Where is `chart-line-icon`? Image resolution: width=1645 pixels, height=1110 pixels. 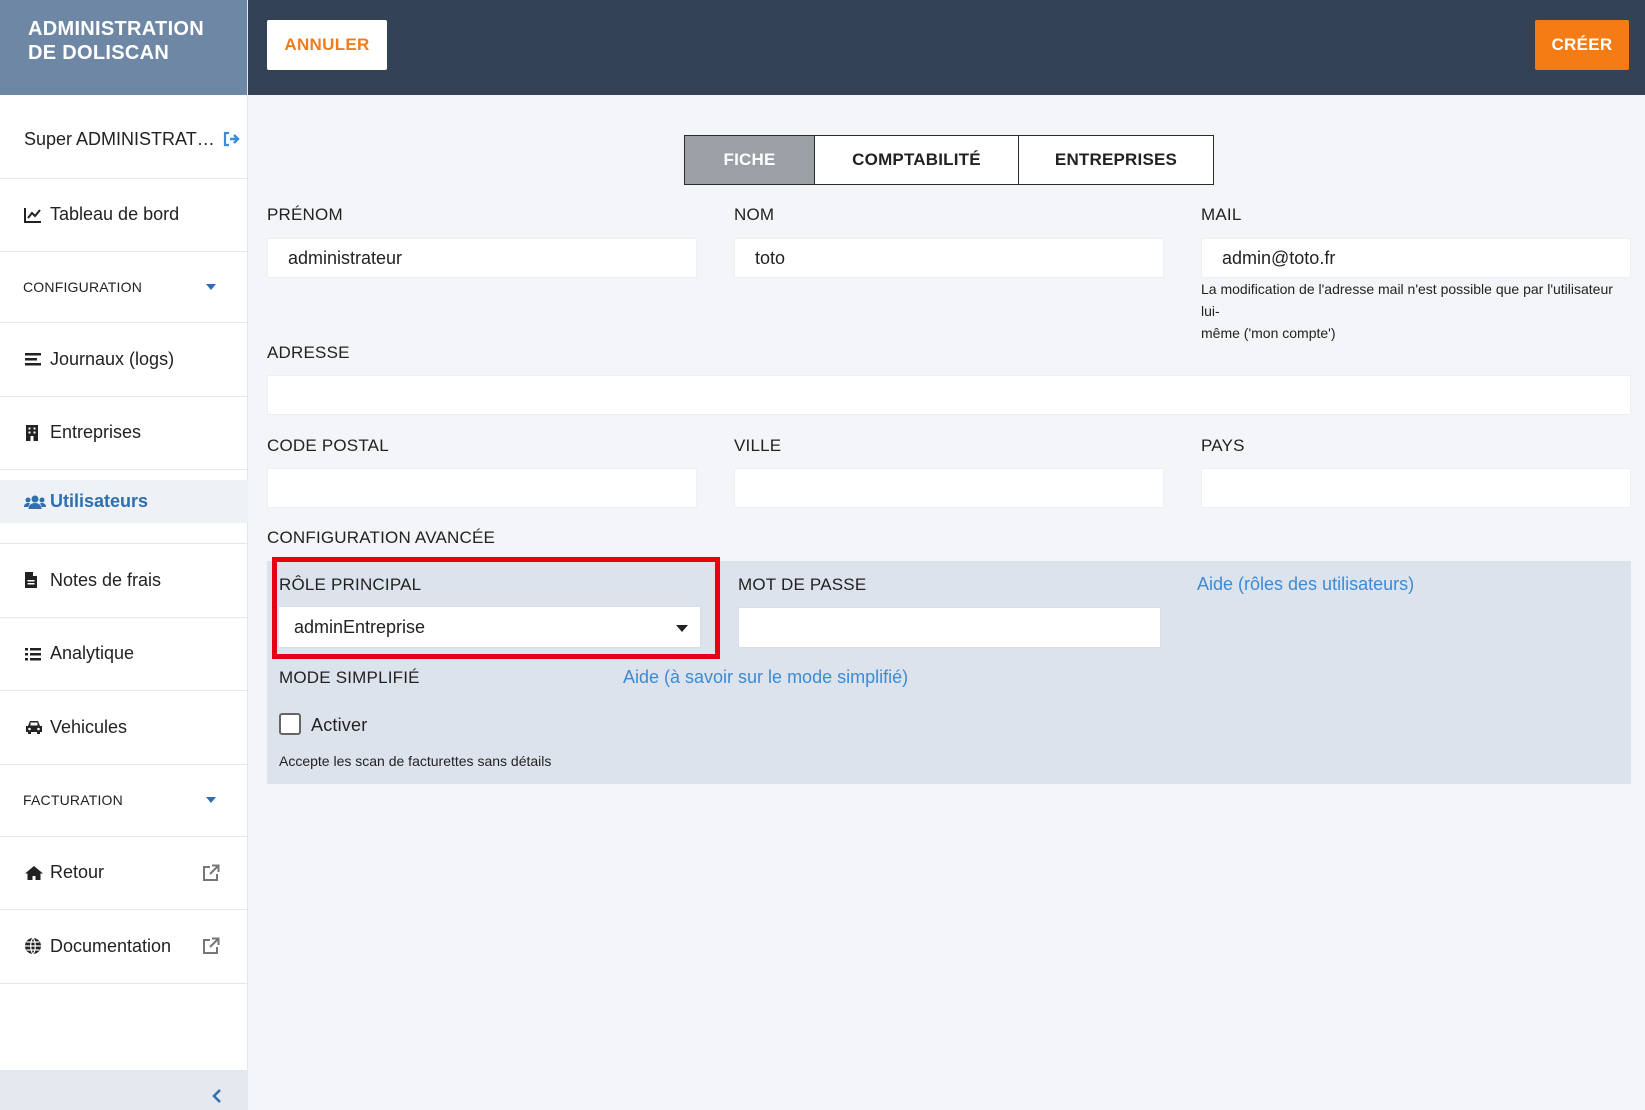 chart-line-icon is located at coordinates (35, 215).